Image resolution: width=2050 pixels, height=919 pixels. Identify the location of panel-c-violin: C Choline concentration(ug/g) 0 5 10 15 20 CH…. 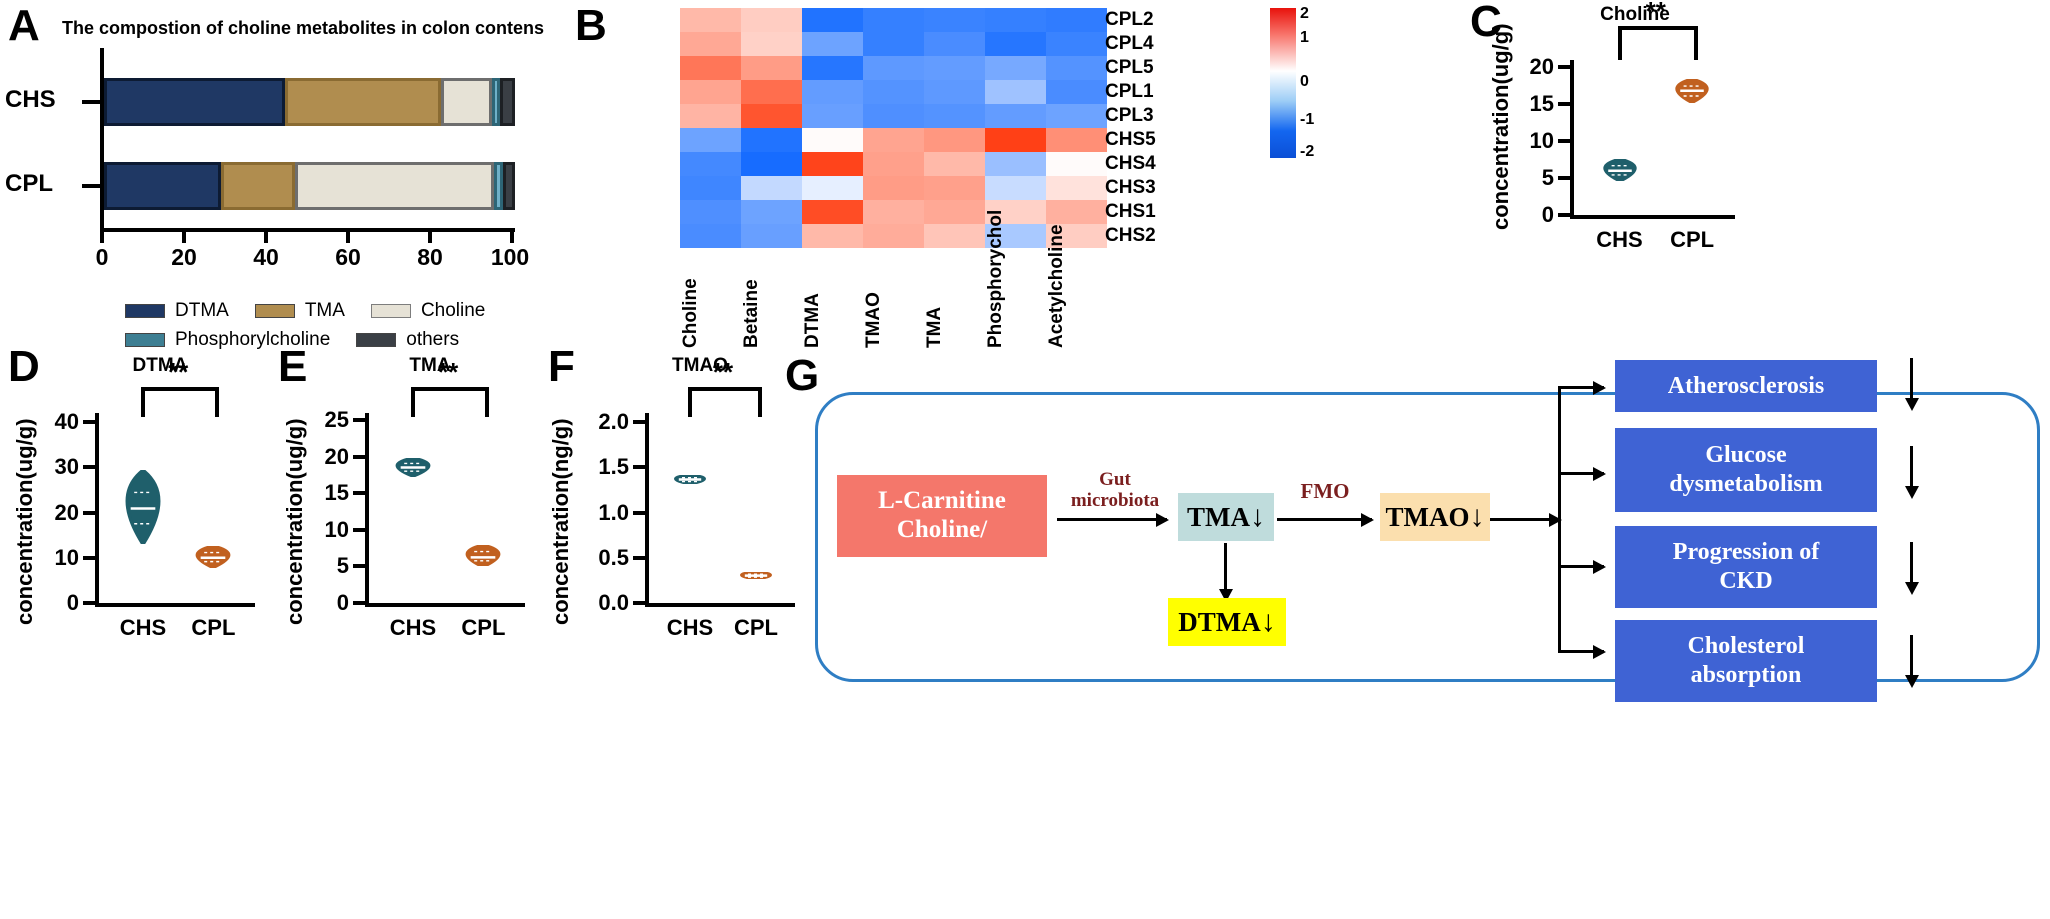
(1615, 165).